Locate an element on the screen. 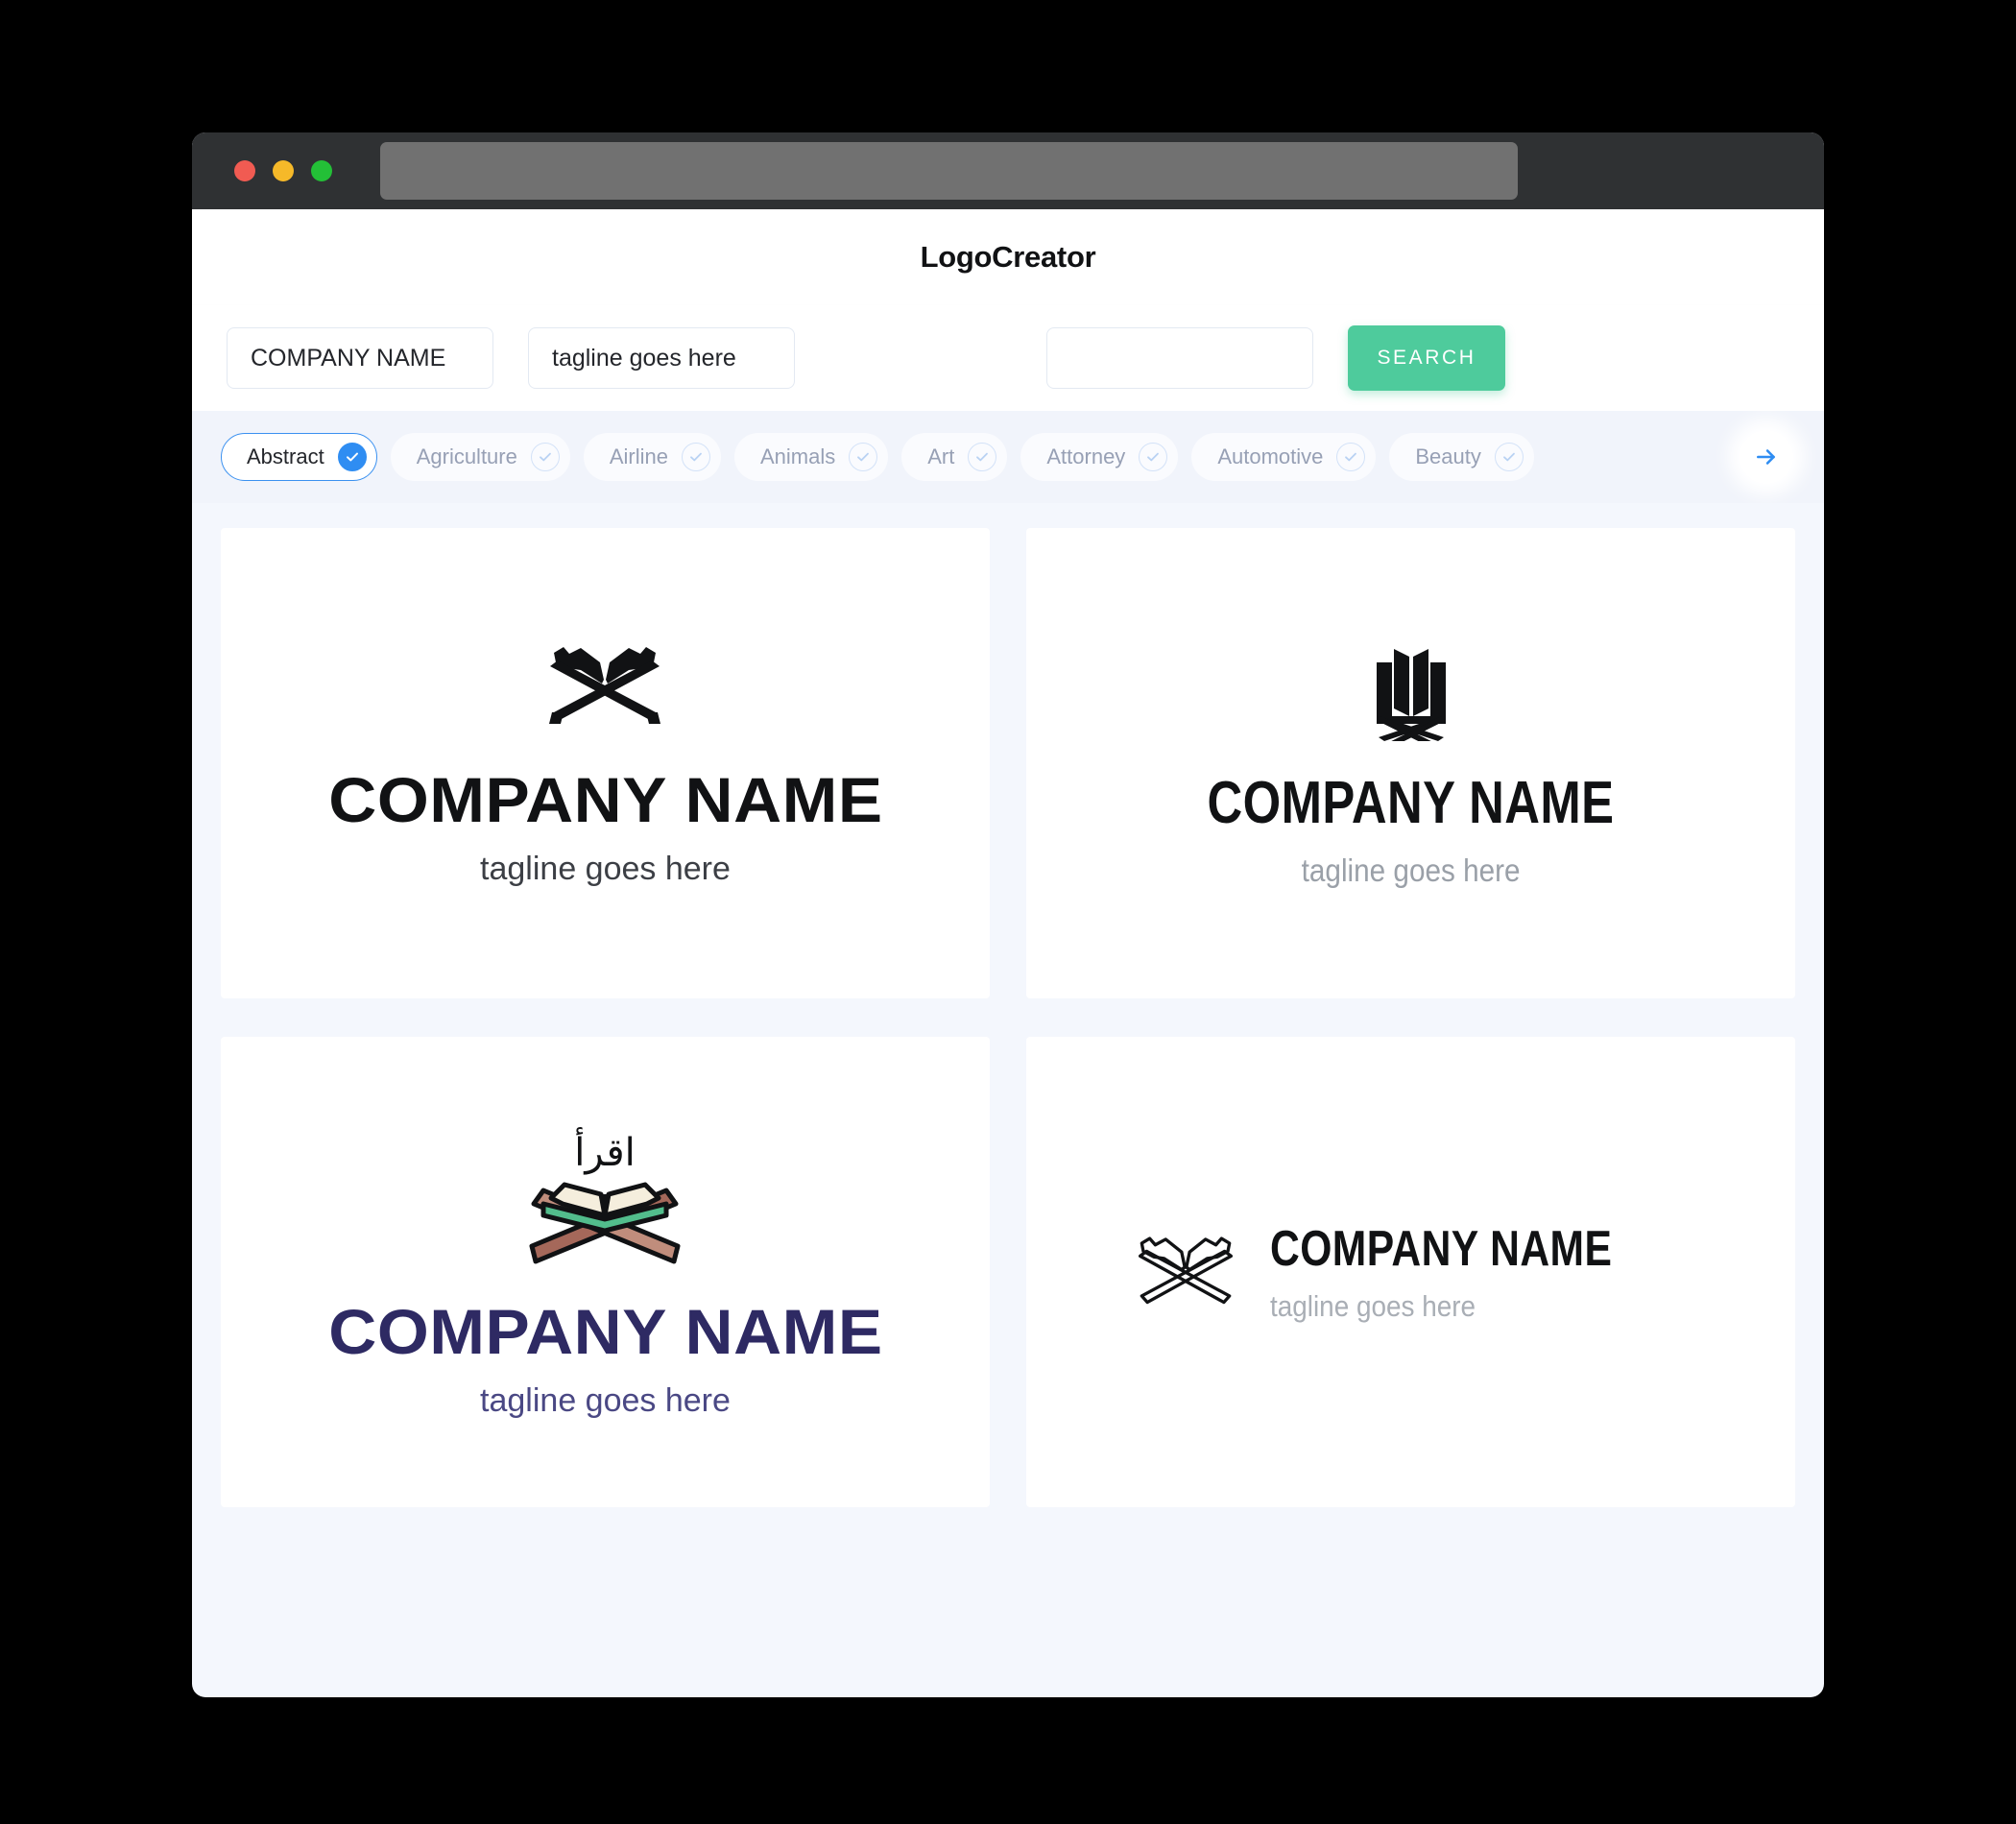  book-on-crossed-stand-solid-icon is located at coordinates (605, 685).